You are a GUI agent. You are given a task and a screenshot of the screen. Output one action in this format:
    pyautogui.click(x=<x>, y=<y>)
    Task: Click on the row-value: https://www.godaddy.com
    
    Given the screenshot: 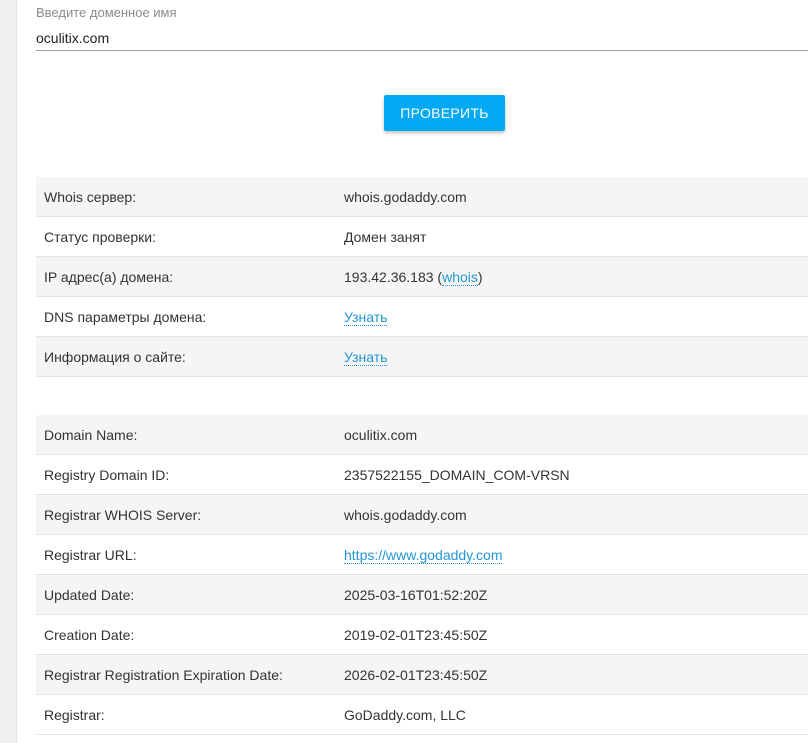 What is the action you would take?
    pyautogui.click(x=572, y=554)
    